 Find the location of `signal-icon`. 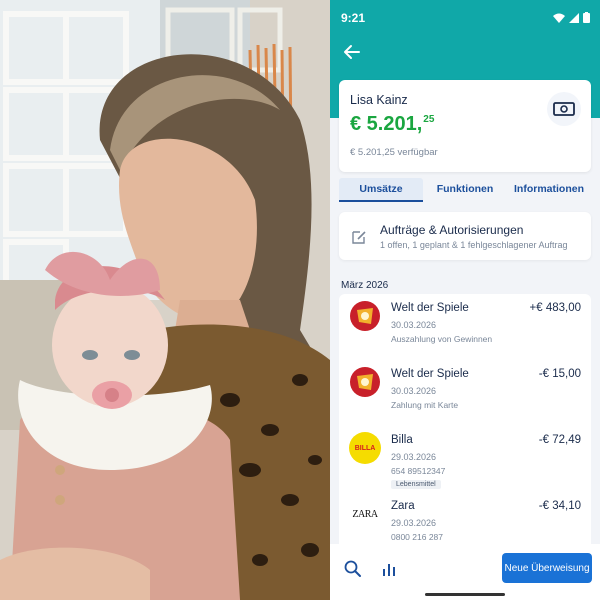

signal-icon is located at coordinates (574, 17).